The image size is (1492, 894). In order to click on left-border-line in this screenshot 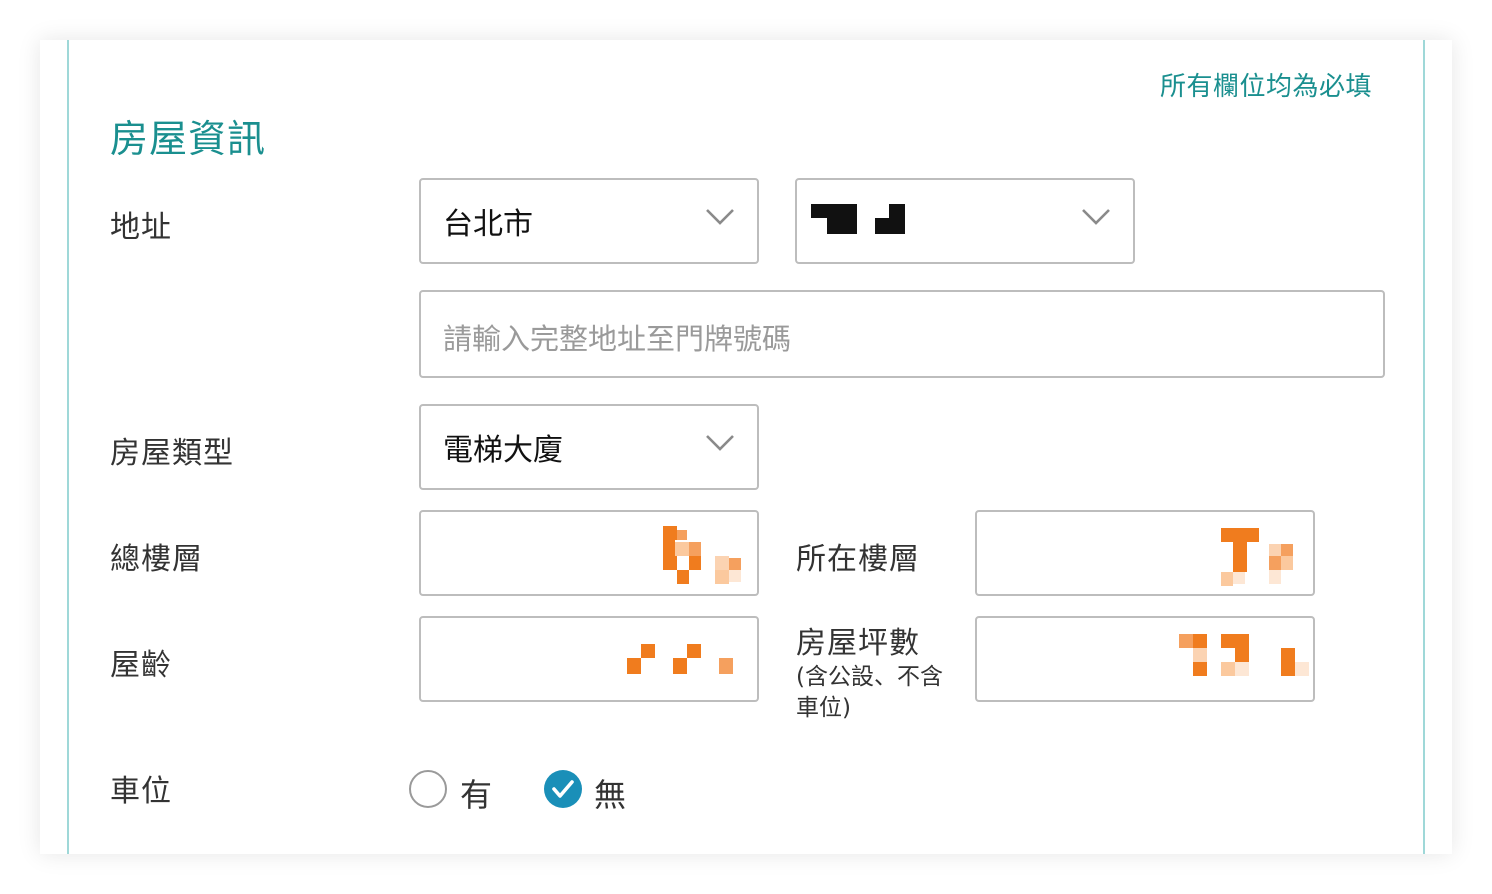, I will do `click(68, 447)`.